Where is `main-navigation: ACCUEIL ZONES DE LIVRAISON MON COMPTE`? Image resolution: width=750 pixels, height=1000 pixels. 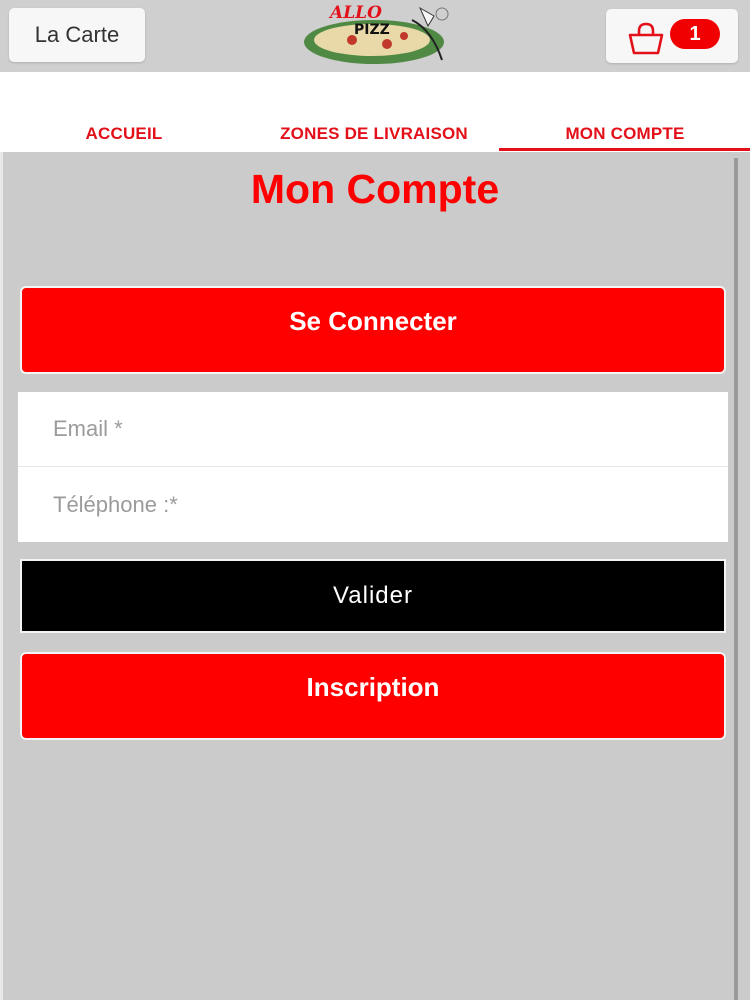
main-navigation: ACCUEIL ZONES DE LIVRAISON MON COMPTE is located at coordinates (375, 112).